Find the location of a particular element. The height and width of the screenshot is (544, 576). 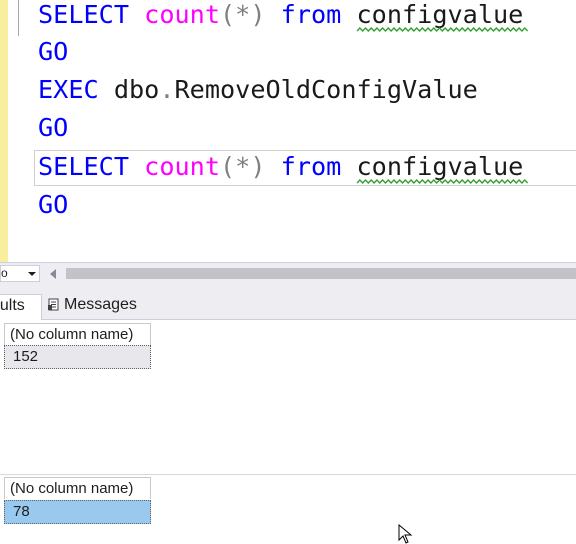

code-line-6: GO is located at coordinates (53, 205).